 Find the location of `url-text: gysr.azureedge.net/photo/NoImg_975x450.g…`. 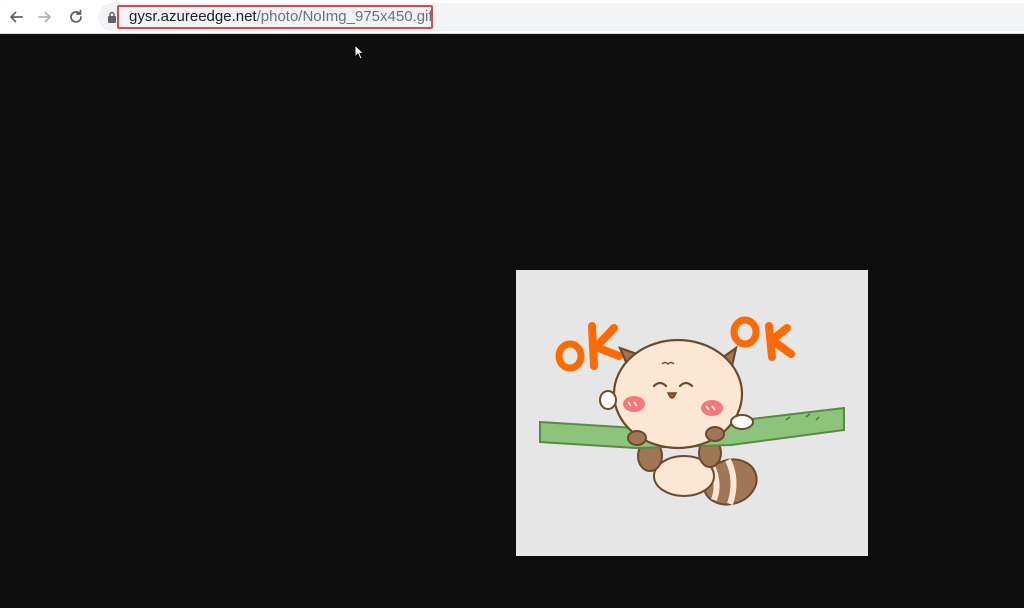

url-text: gysr.azureedge.net/photo/NoImg_975x450.g… is located at coordinates (281, 17).